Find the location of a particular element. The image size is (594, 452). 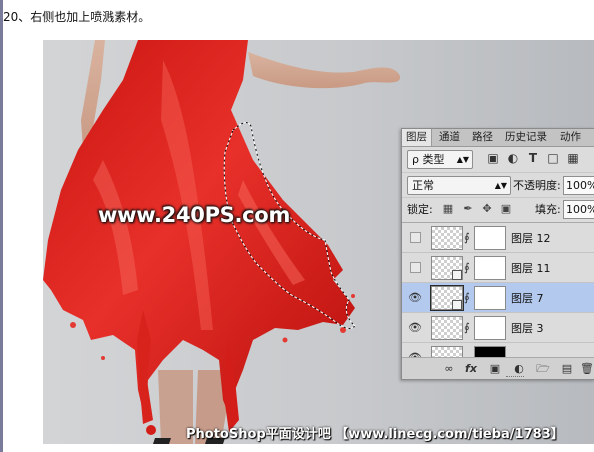

opacity-input: 100% is located at coordinates (578, 185).